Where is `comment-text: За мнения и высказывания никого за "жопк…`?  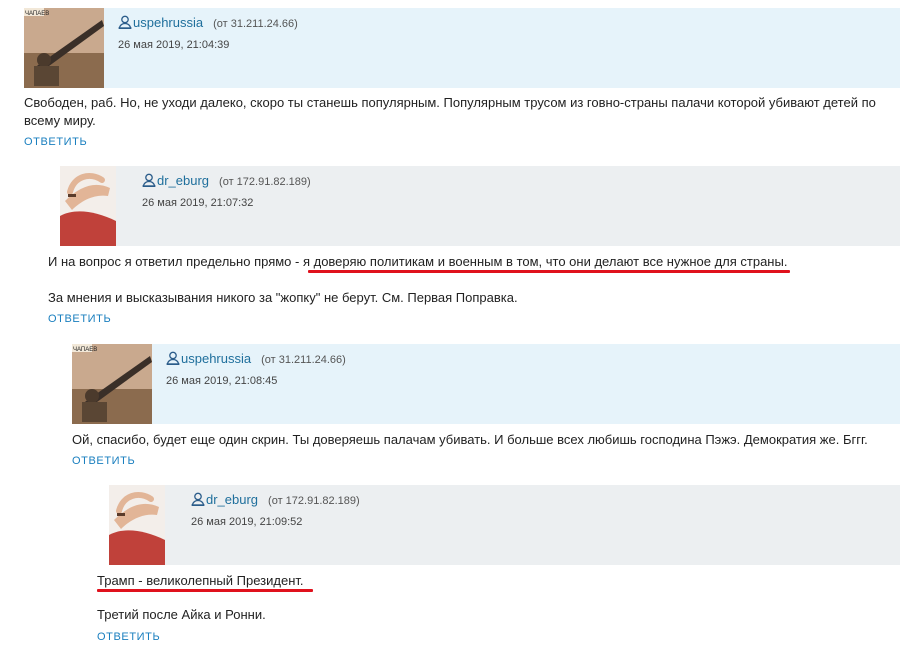
comment-text: За мнения и высказывания никого за "жопк… is located at coordinates (283, 297).